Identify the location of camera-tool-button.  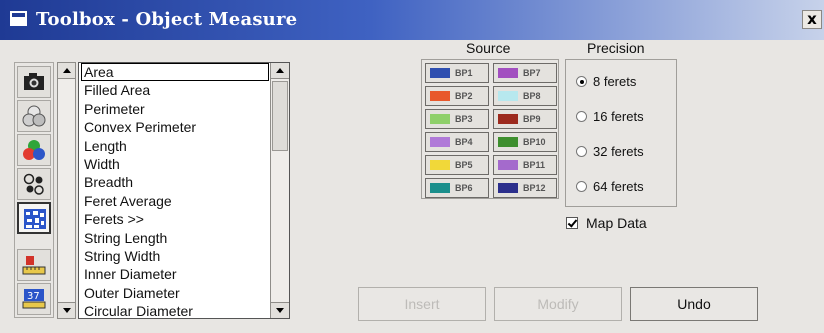
(34, 82).